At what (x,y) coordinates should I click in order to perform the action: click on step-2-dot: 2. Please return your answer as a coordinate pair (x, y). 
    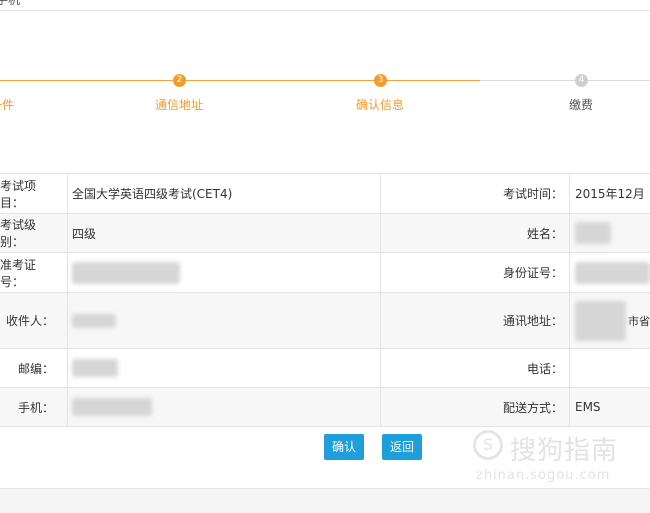
    Looking at the image, I should click on (179, 80).